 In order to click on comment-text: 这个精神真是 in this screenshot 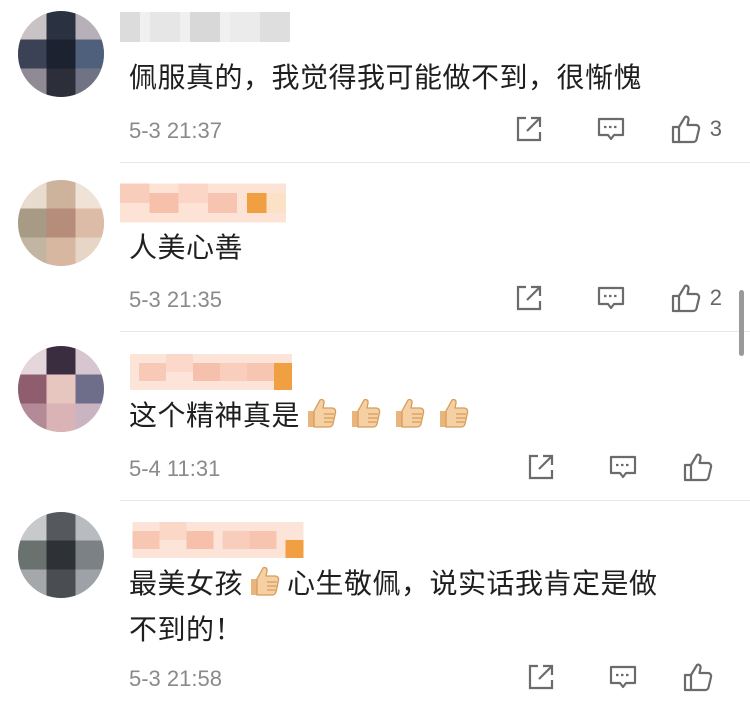, I will do `click(302, 416)`.